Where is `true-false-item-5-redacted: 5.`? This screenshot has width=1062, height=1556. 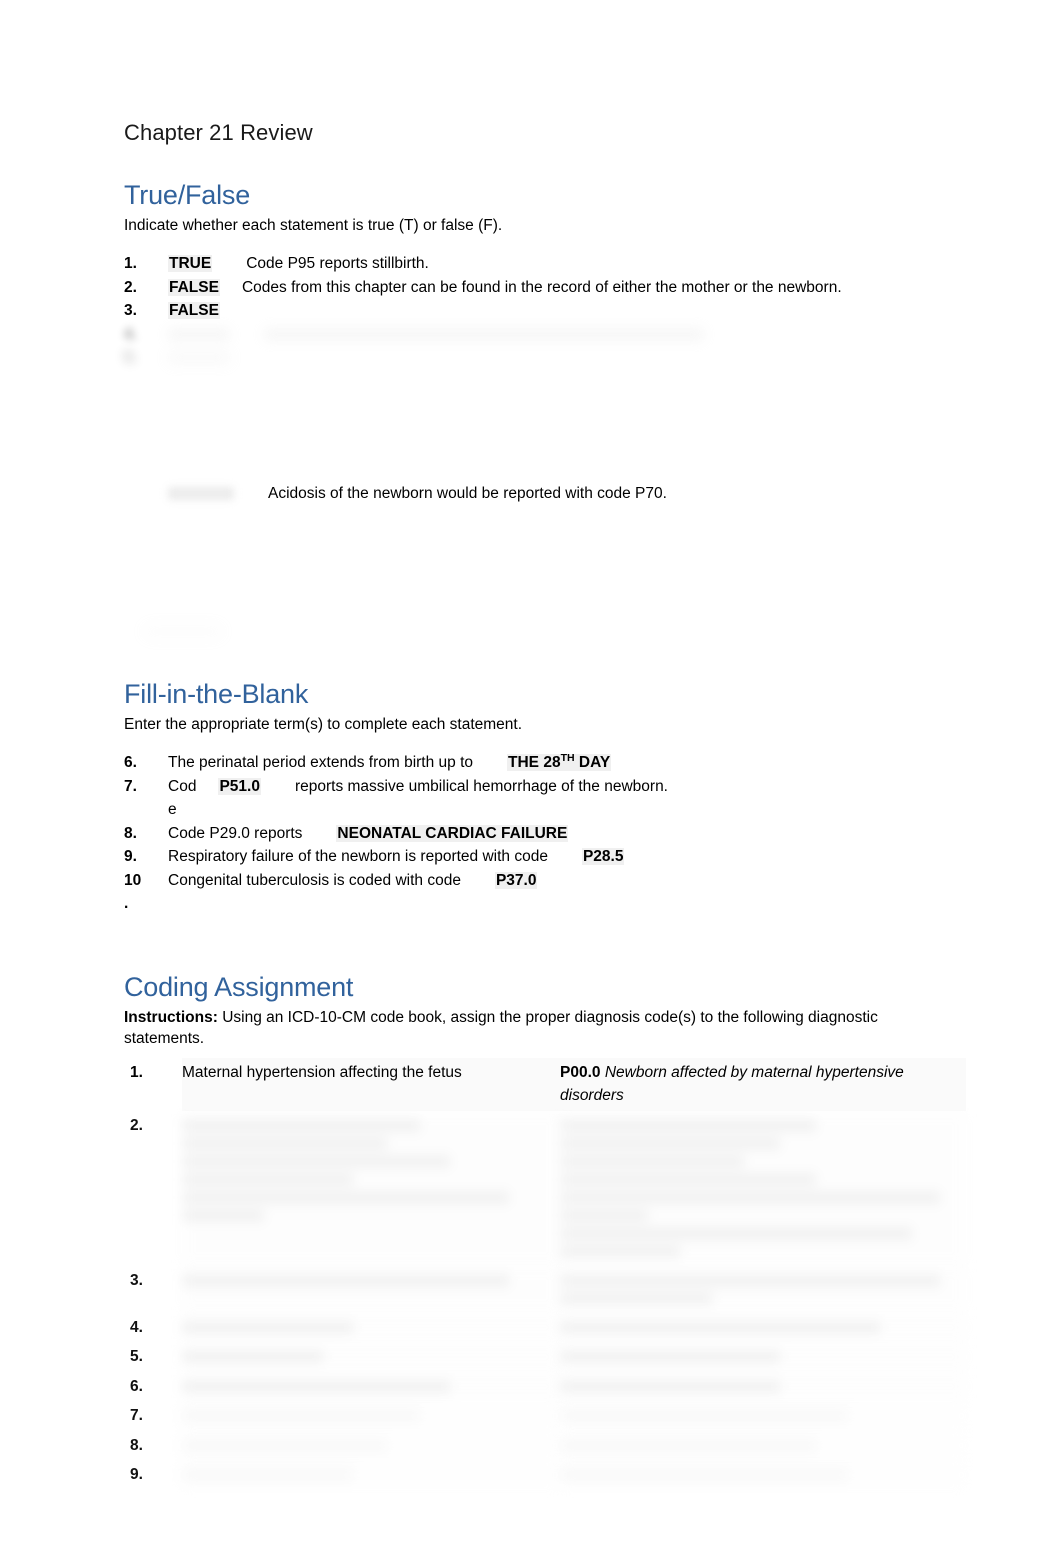
true-false-item-5-redacted: 5. is located at coordinates (533, 358).